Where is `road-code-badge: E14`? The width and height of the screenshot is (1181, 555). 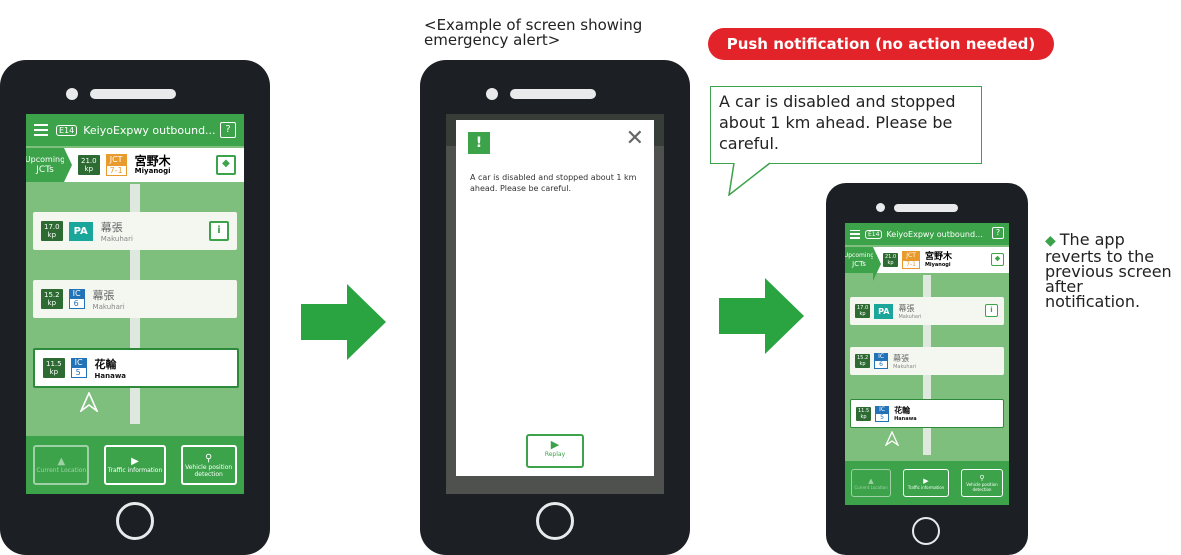 road-code-badge: E14 is located at coordinates (67, 130).